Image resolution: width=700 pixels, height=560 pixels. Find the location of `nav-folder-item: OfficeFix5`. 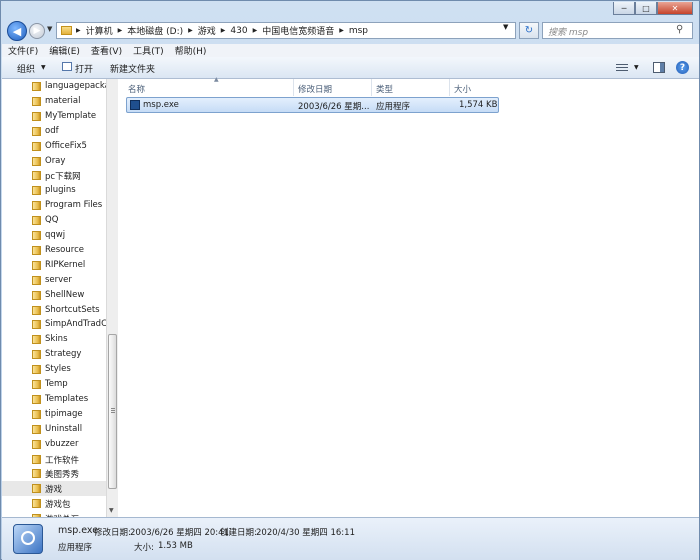

nav-folder-item: OfficeFix5 is located at coordinates (54, 146).